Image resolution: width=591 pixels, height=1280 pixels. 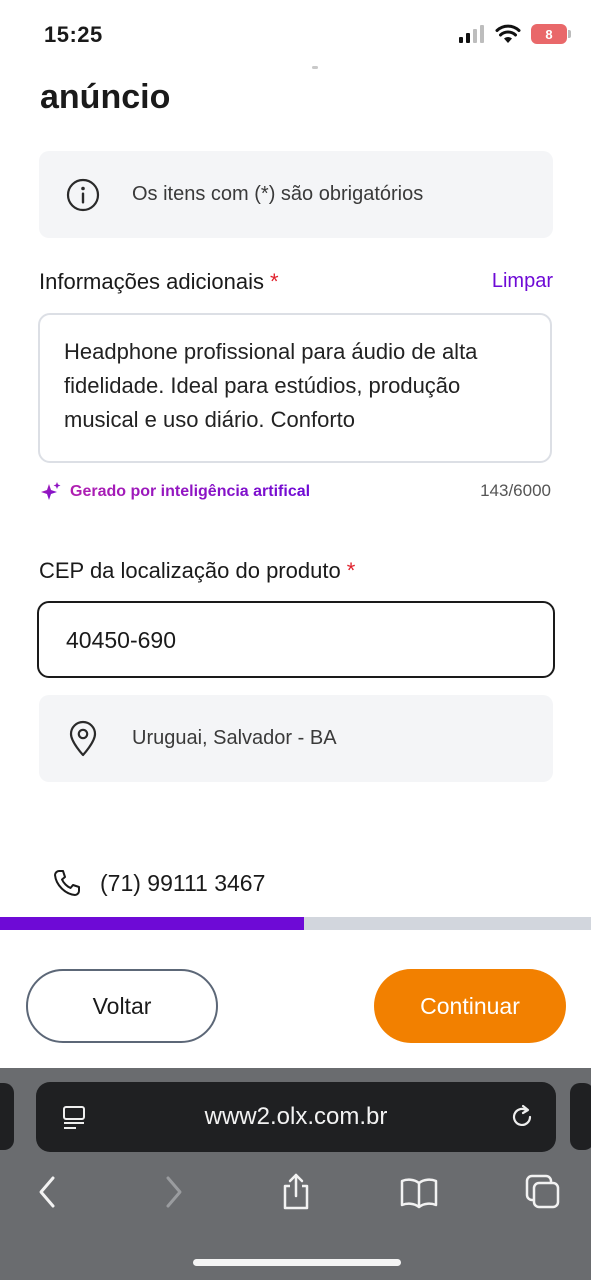 What do you see at coordinates (67, 883) in the screenshot?
I see `phone-icon` at bounding box center [67, 883].